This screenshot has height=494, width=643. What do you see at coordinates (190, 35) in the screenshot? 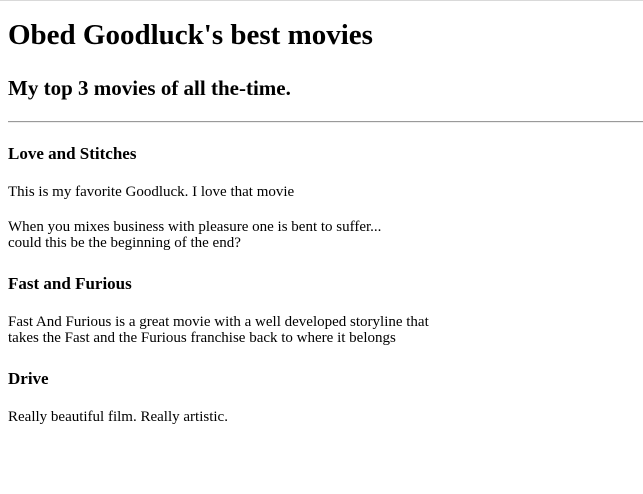
I see `page-title: Obed Goodluck's best movies` at bounding box center [190, 35].